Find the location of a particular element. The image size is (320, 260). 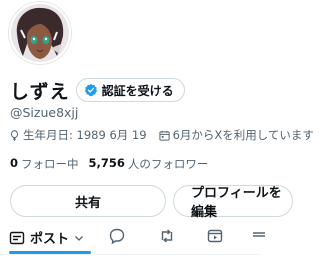

verified-badge-icon is located at coordinates (90, 90).